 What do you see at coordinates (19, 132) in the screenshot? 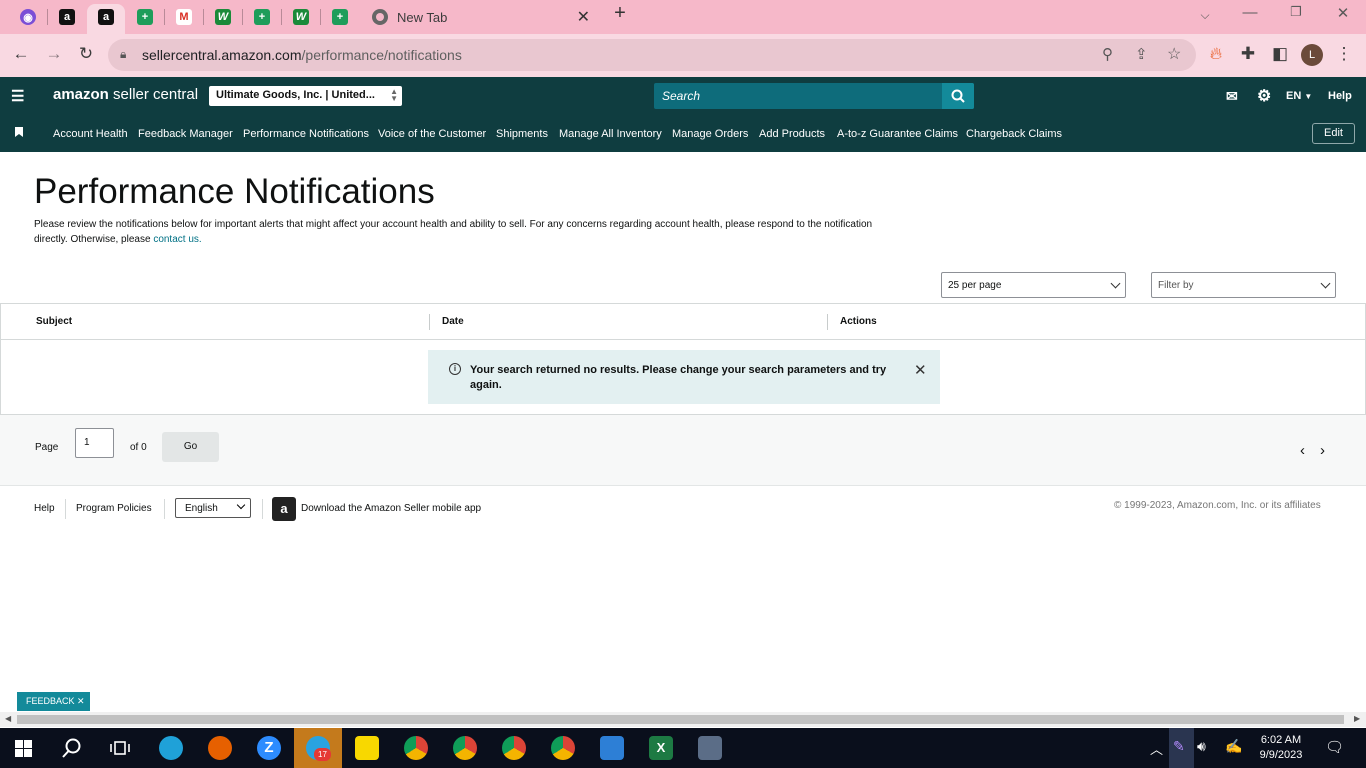
I see `bookmark-icon` at bounding box center [19, 132].